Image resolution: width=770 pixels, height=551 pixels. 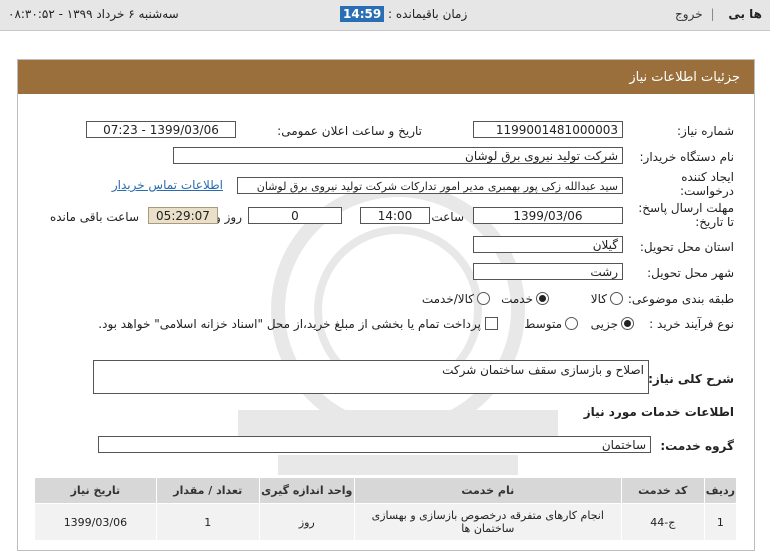 What do you see at coordinates (94, 217) in the screenshot?
I see `hours-remaining-label: ساعت باقی مانده` at bounding box center [94, 217].